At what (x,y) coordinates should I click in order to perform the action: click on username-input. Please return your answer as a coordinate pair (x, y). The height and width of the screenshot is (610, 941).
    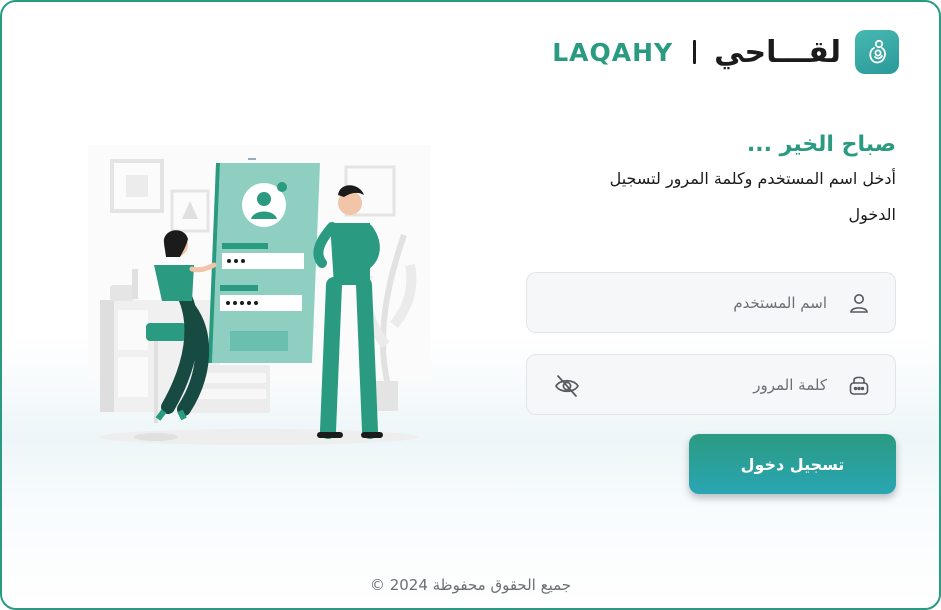
    Looking at the image, I should click on (727, 303).